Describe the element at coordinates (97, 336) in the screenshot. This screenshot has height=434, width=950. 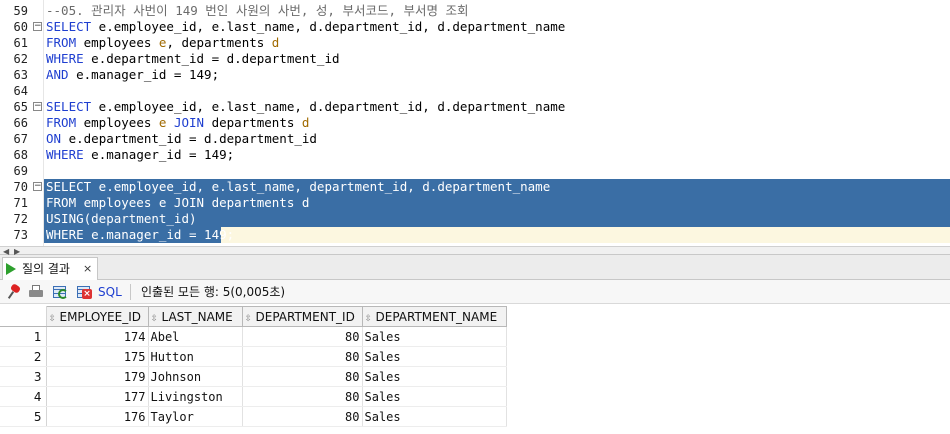
I see `cell-employee-id: 174` at that location.